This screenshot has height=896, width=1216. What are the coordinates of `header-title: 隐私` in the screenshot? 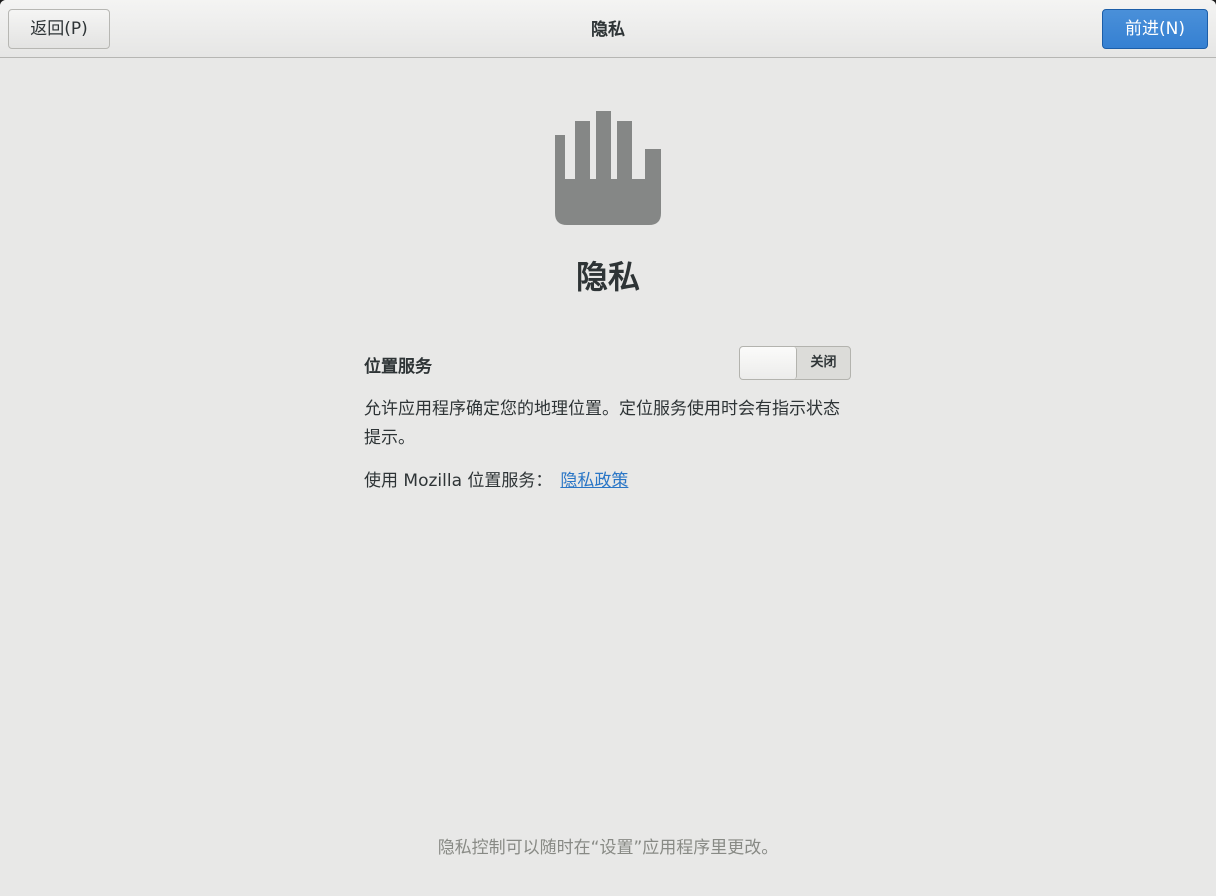 It's located at (608, 30).